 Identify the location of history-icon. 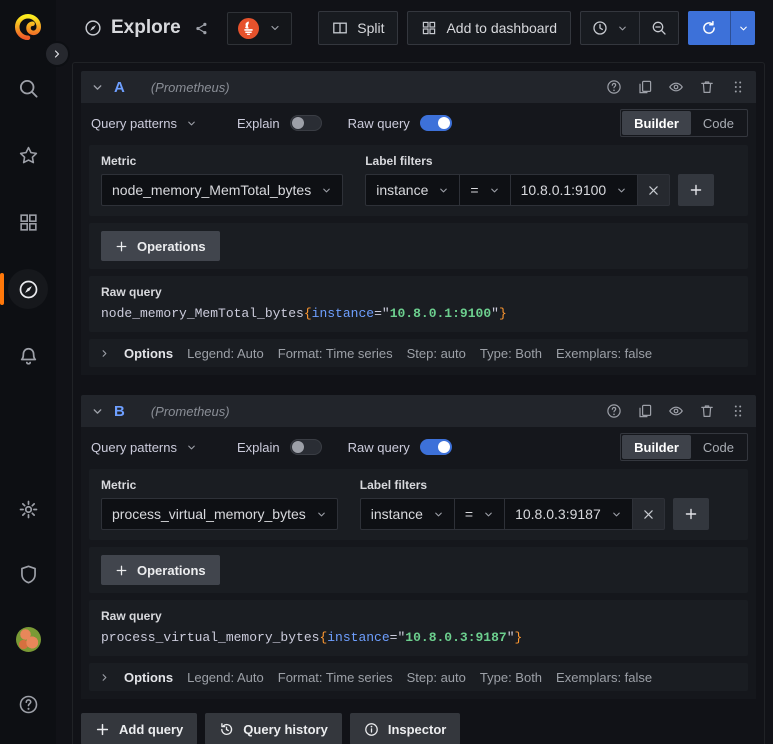
(227, 728).